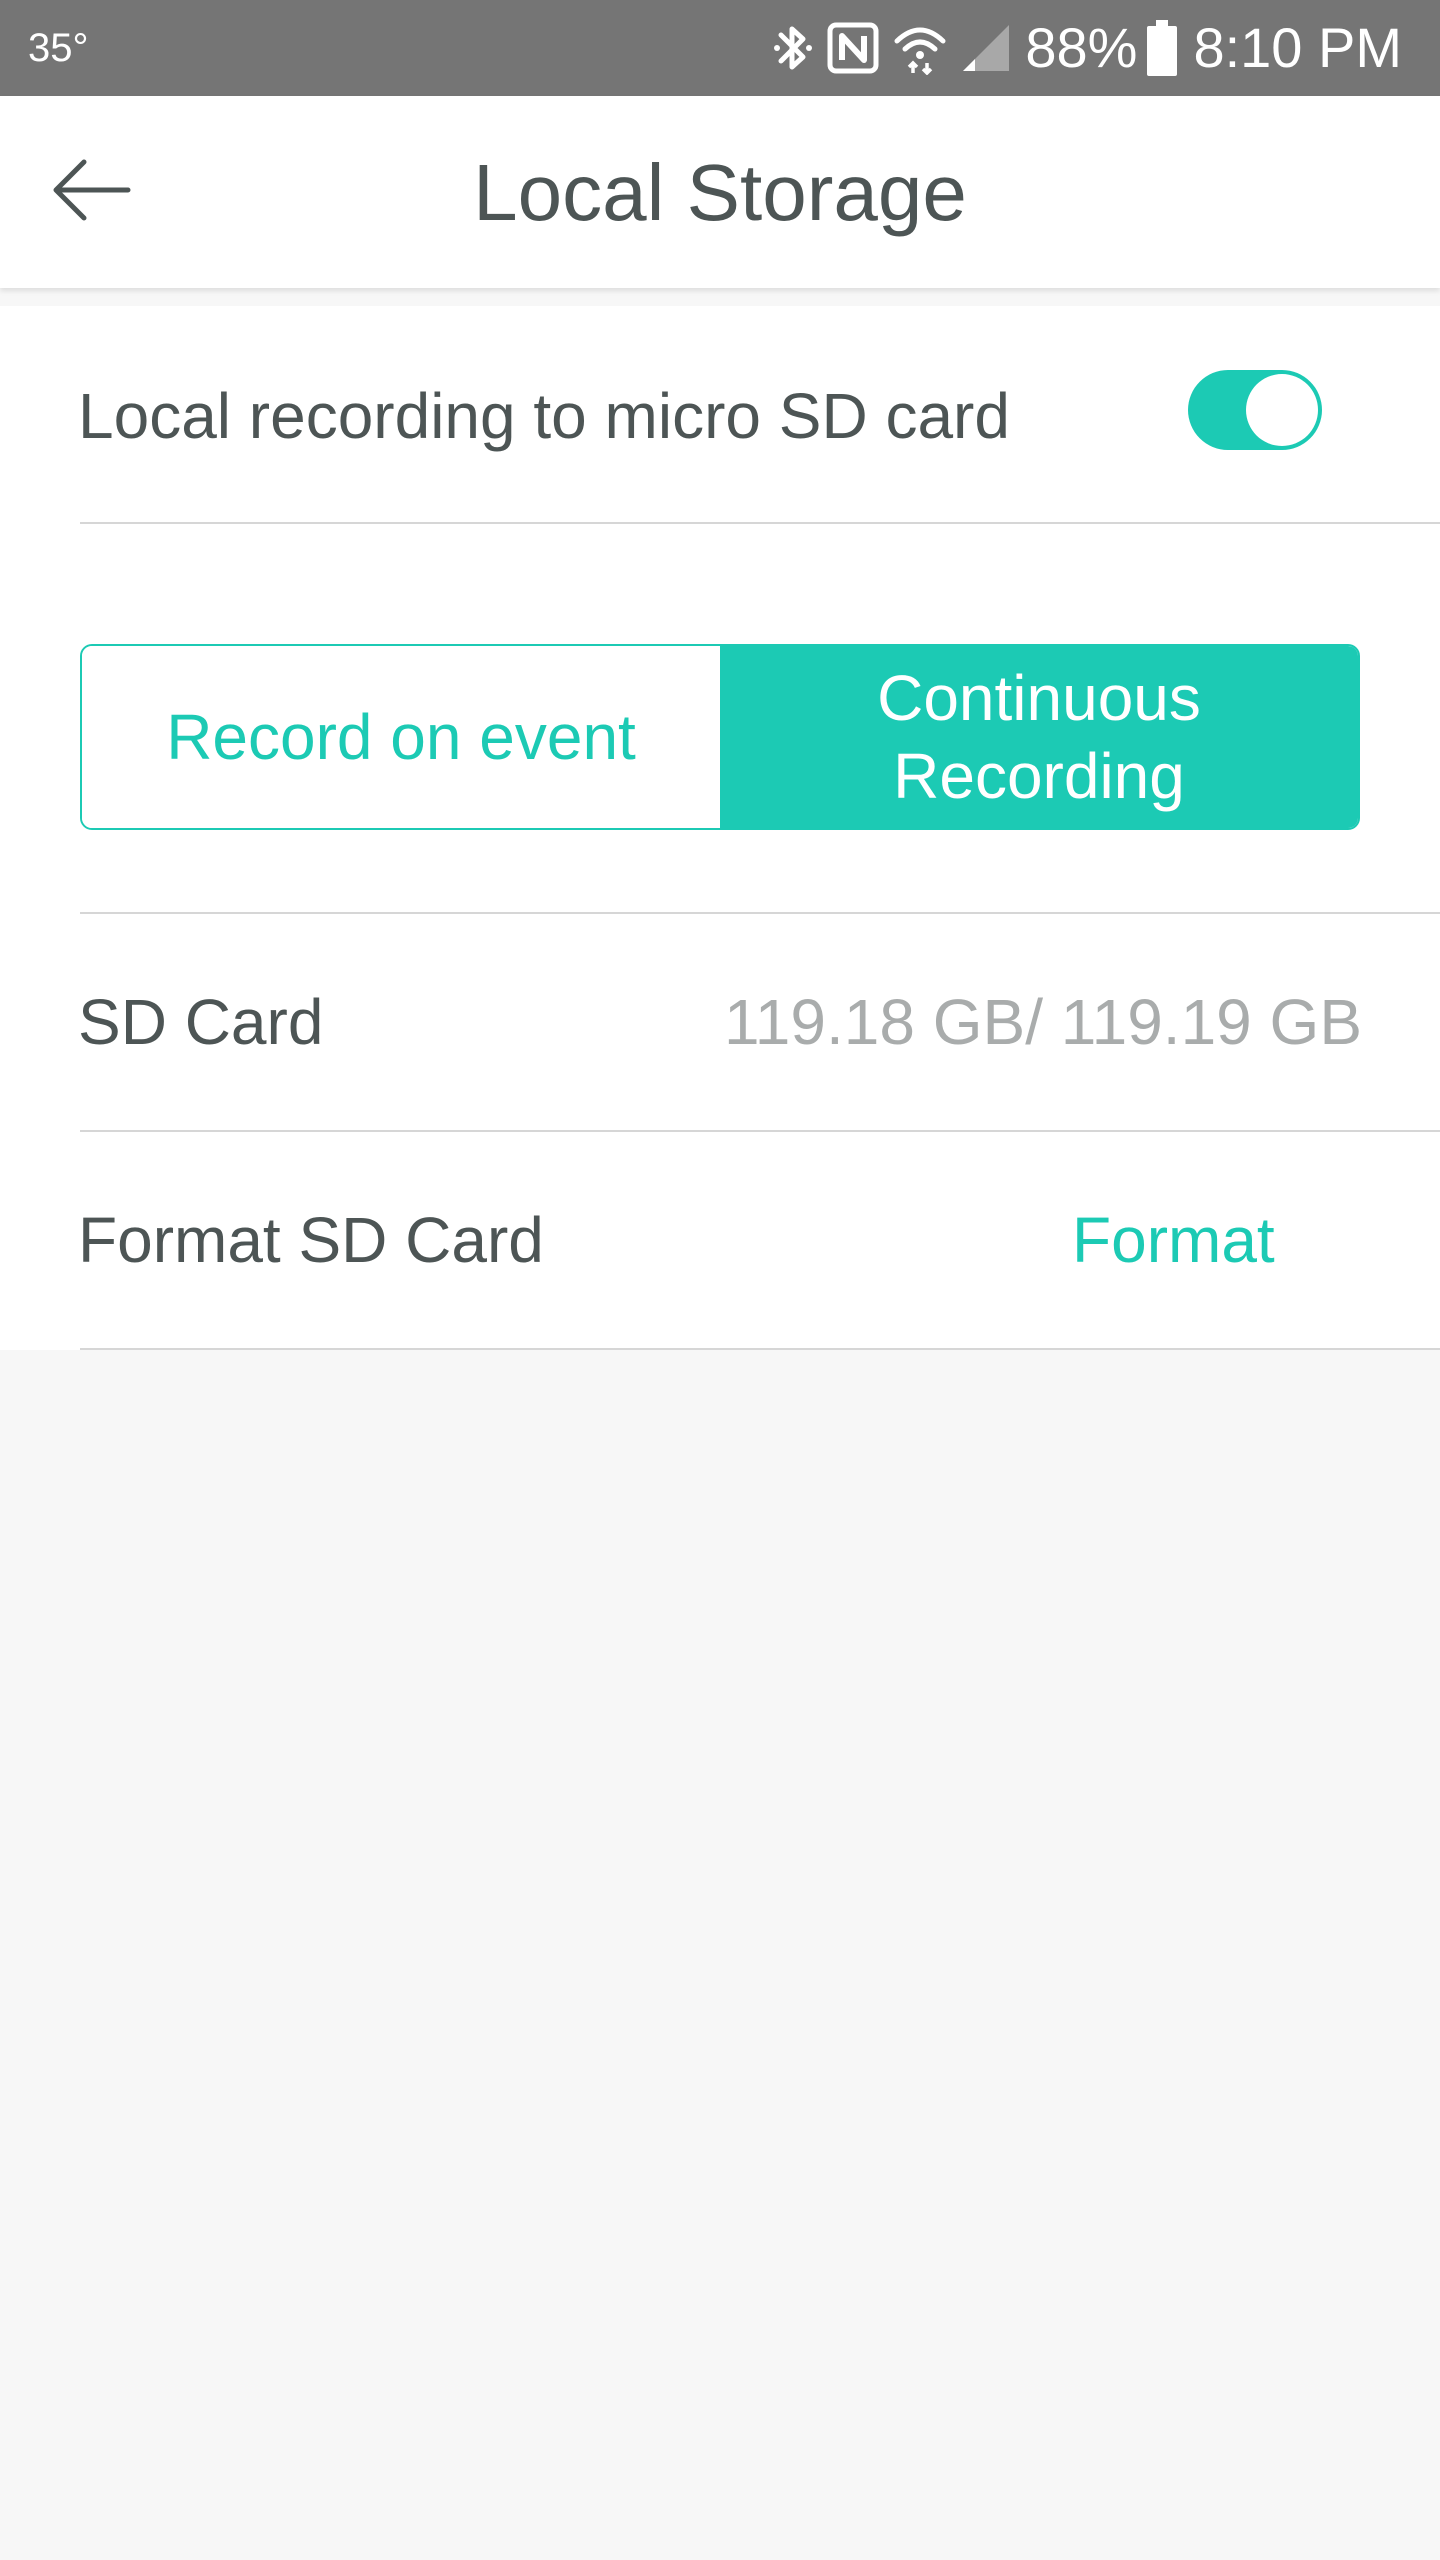 Image resolution: width=1440 pixels, height=2560 pixels. What do you see at coordinates (401, 737) in the screenshot?
I see `record-on-event-option: Record on event` at bounding box center [401, 737].